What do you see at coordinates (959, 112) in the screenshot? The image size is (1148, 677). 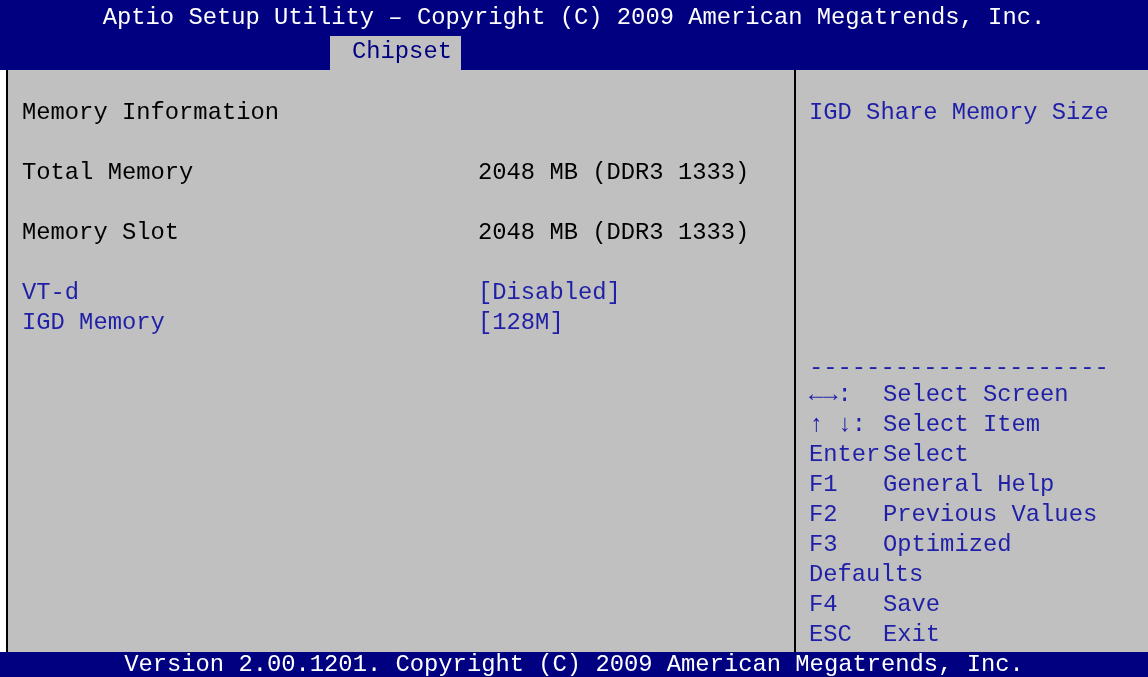 I see `help-text: IGD Share Memory Size` at bounding box center [959, 112].